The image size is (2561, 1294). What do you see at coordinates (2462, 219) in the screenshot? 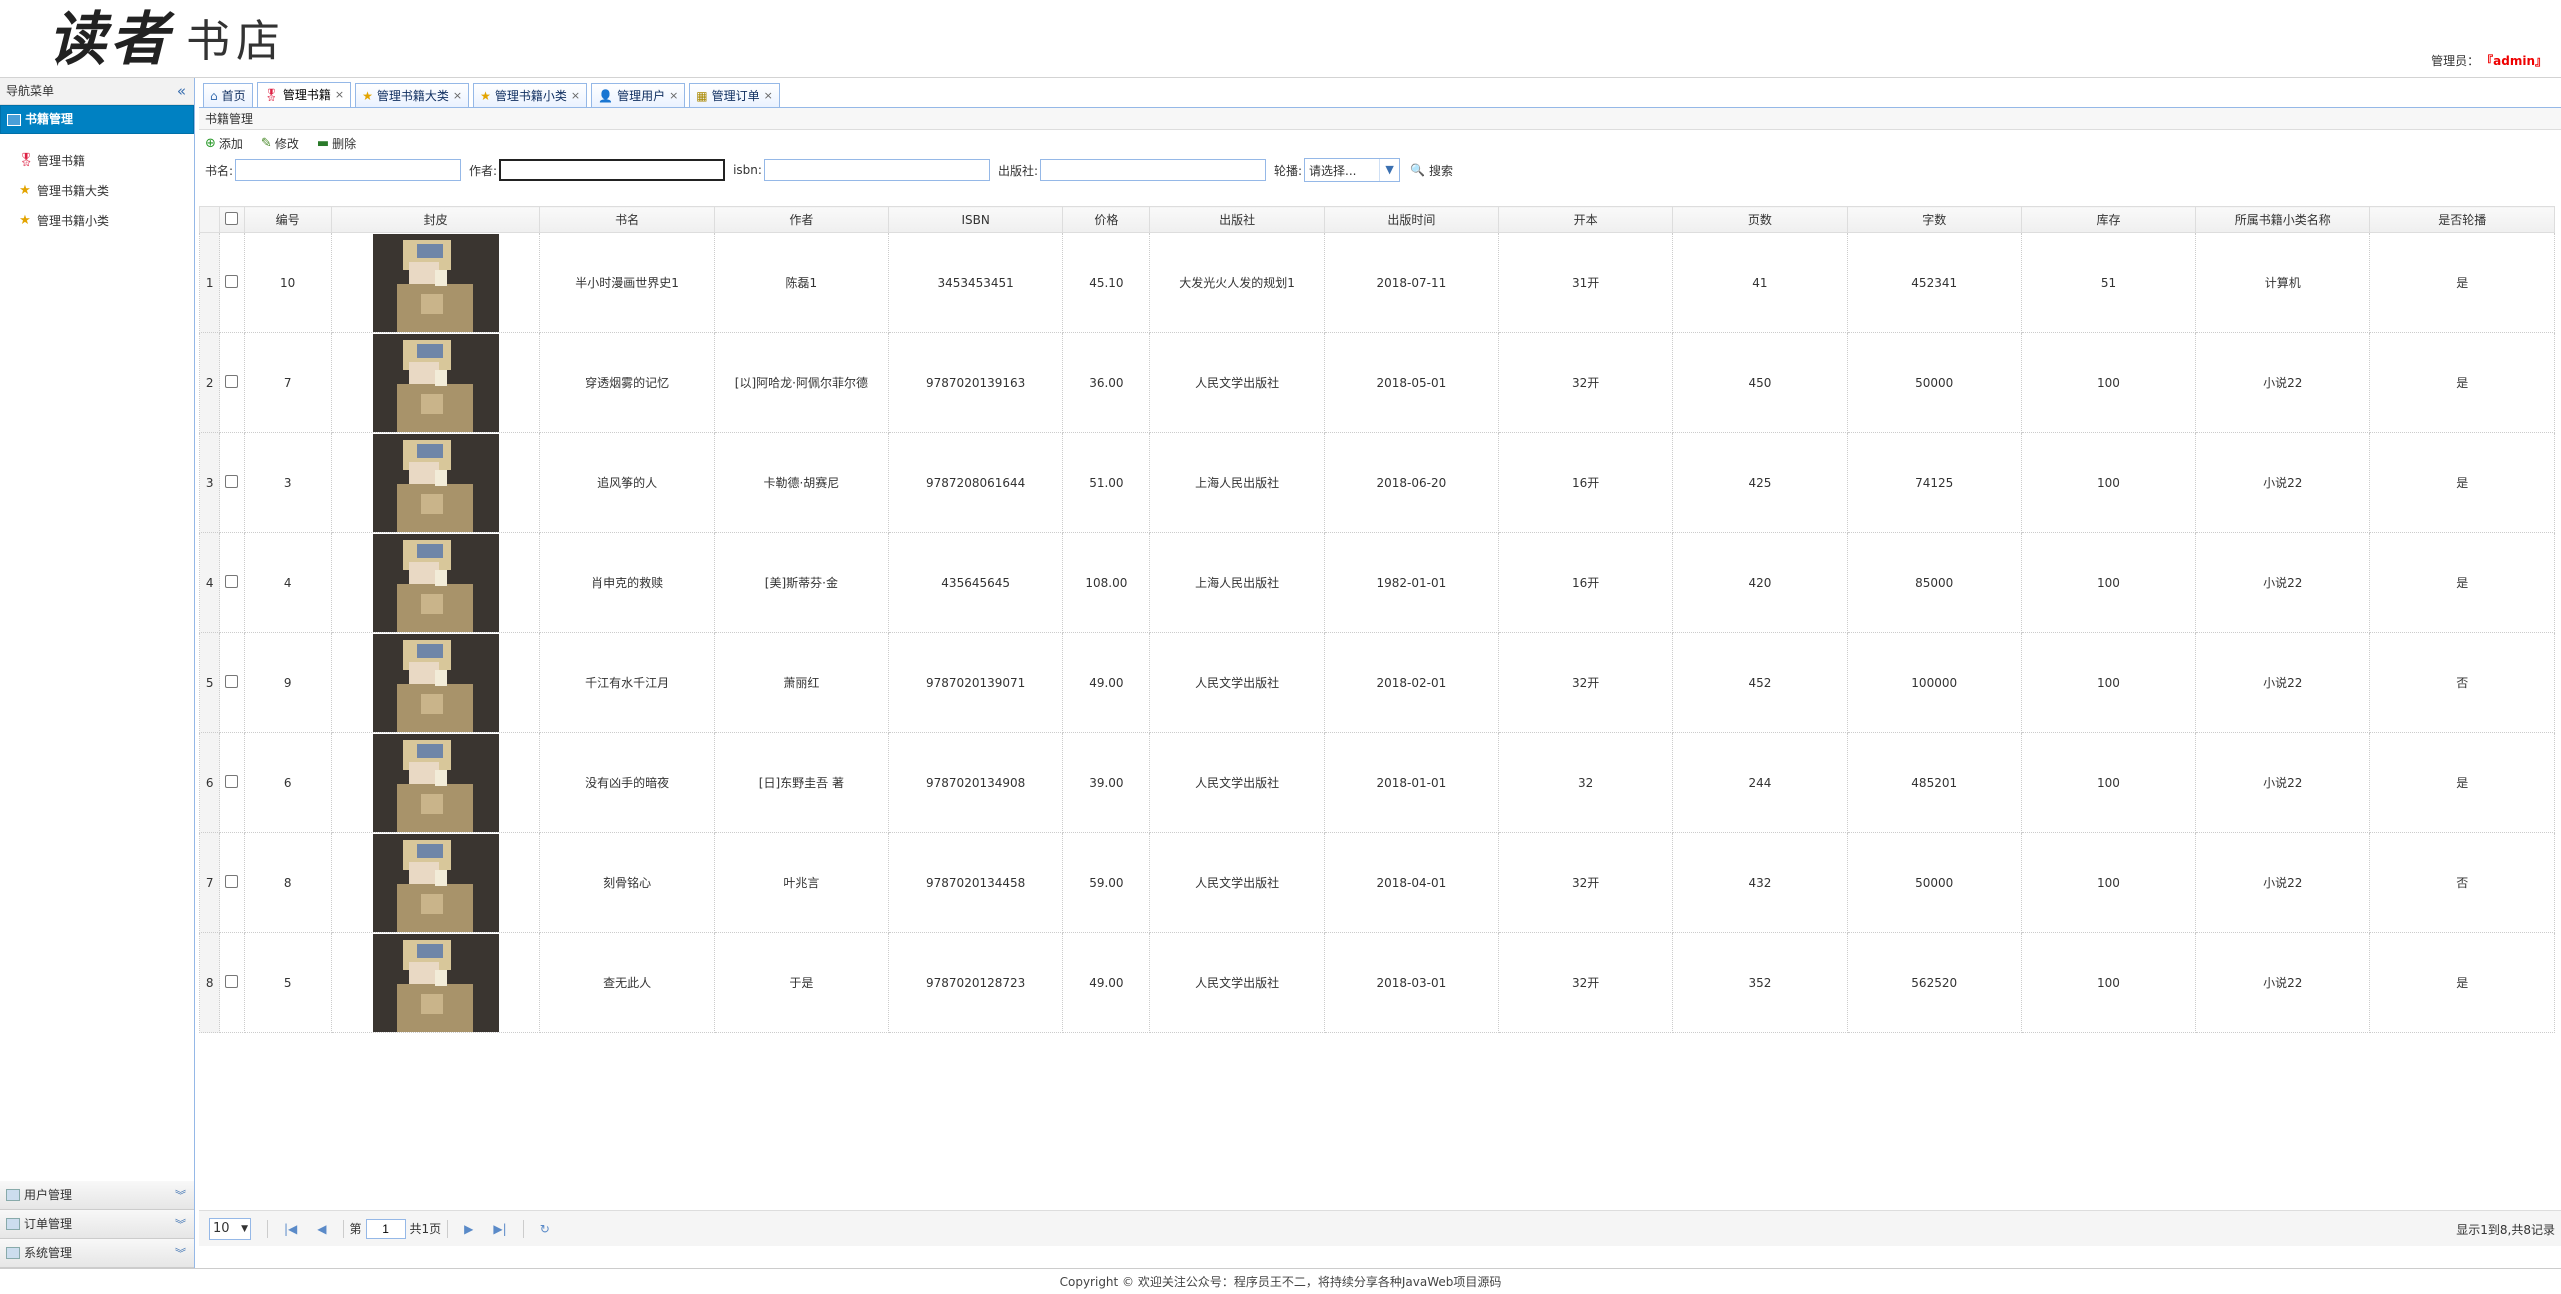
I see `column-header: 是否轮播` at bounding box center [2462, 219].